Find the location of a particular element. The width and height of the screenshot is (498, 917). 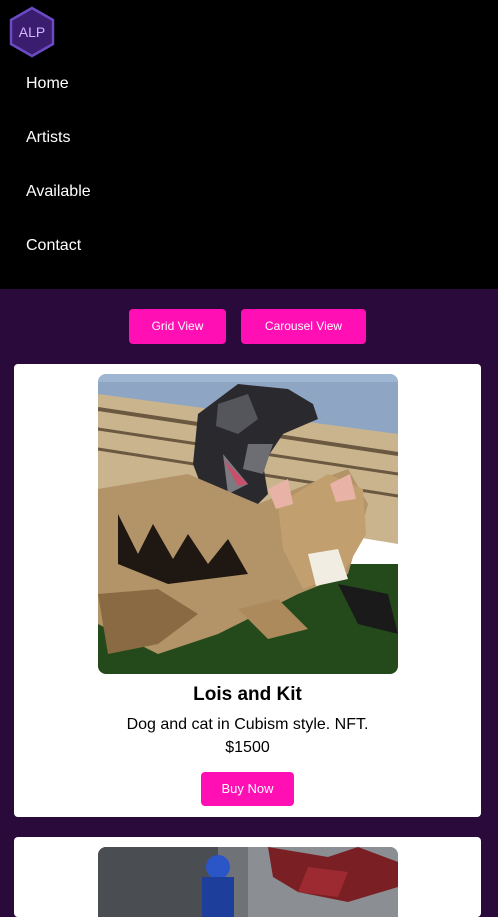

nav-item-home: Home is located at coordinates (47, 84).